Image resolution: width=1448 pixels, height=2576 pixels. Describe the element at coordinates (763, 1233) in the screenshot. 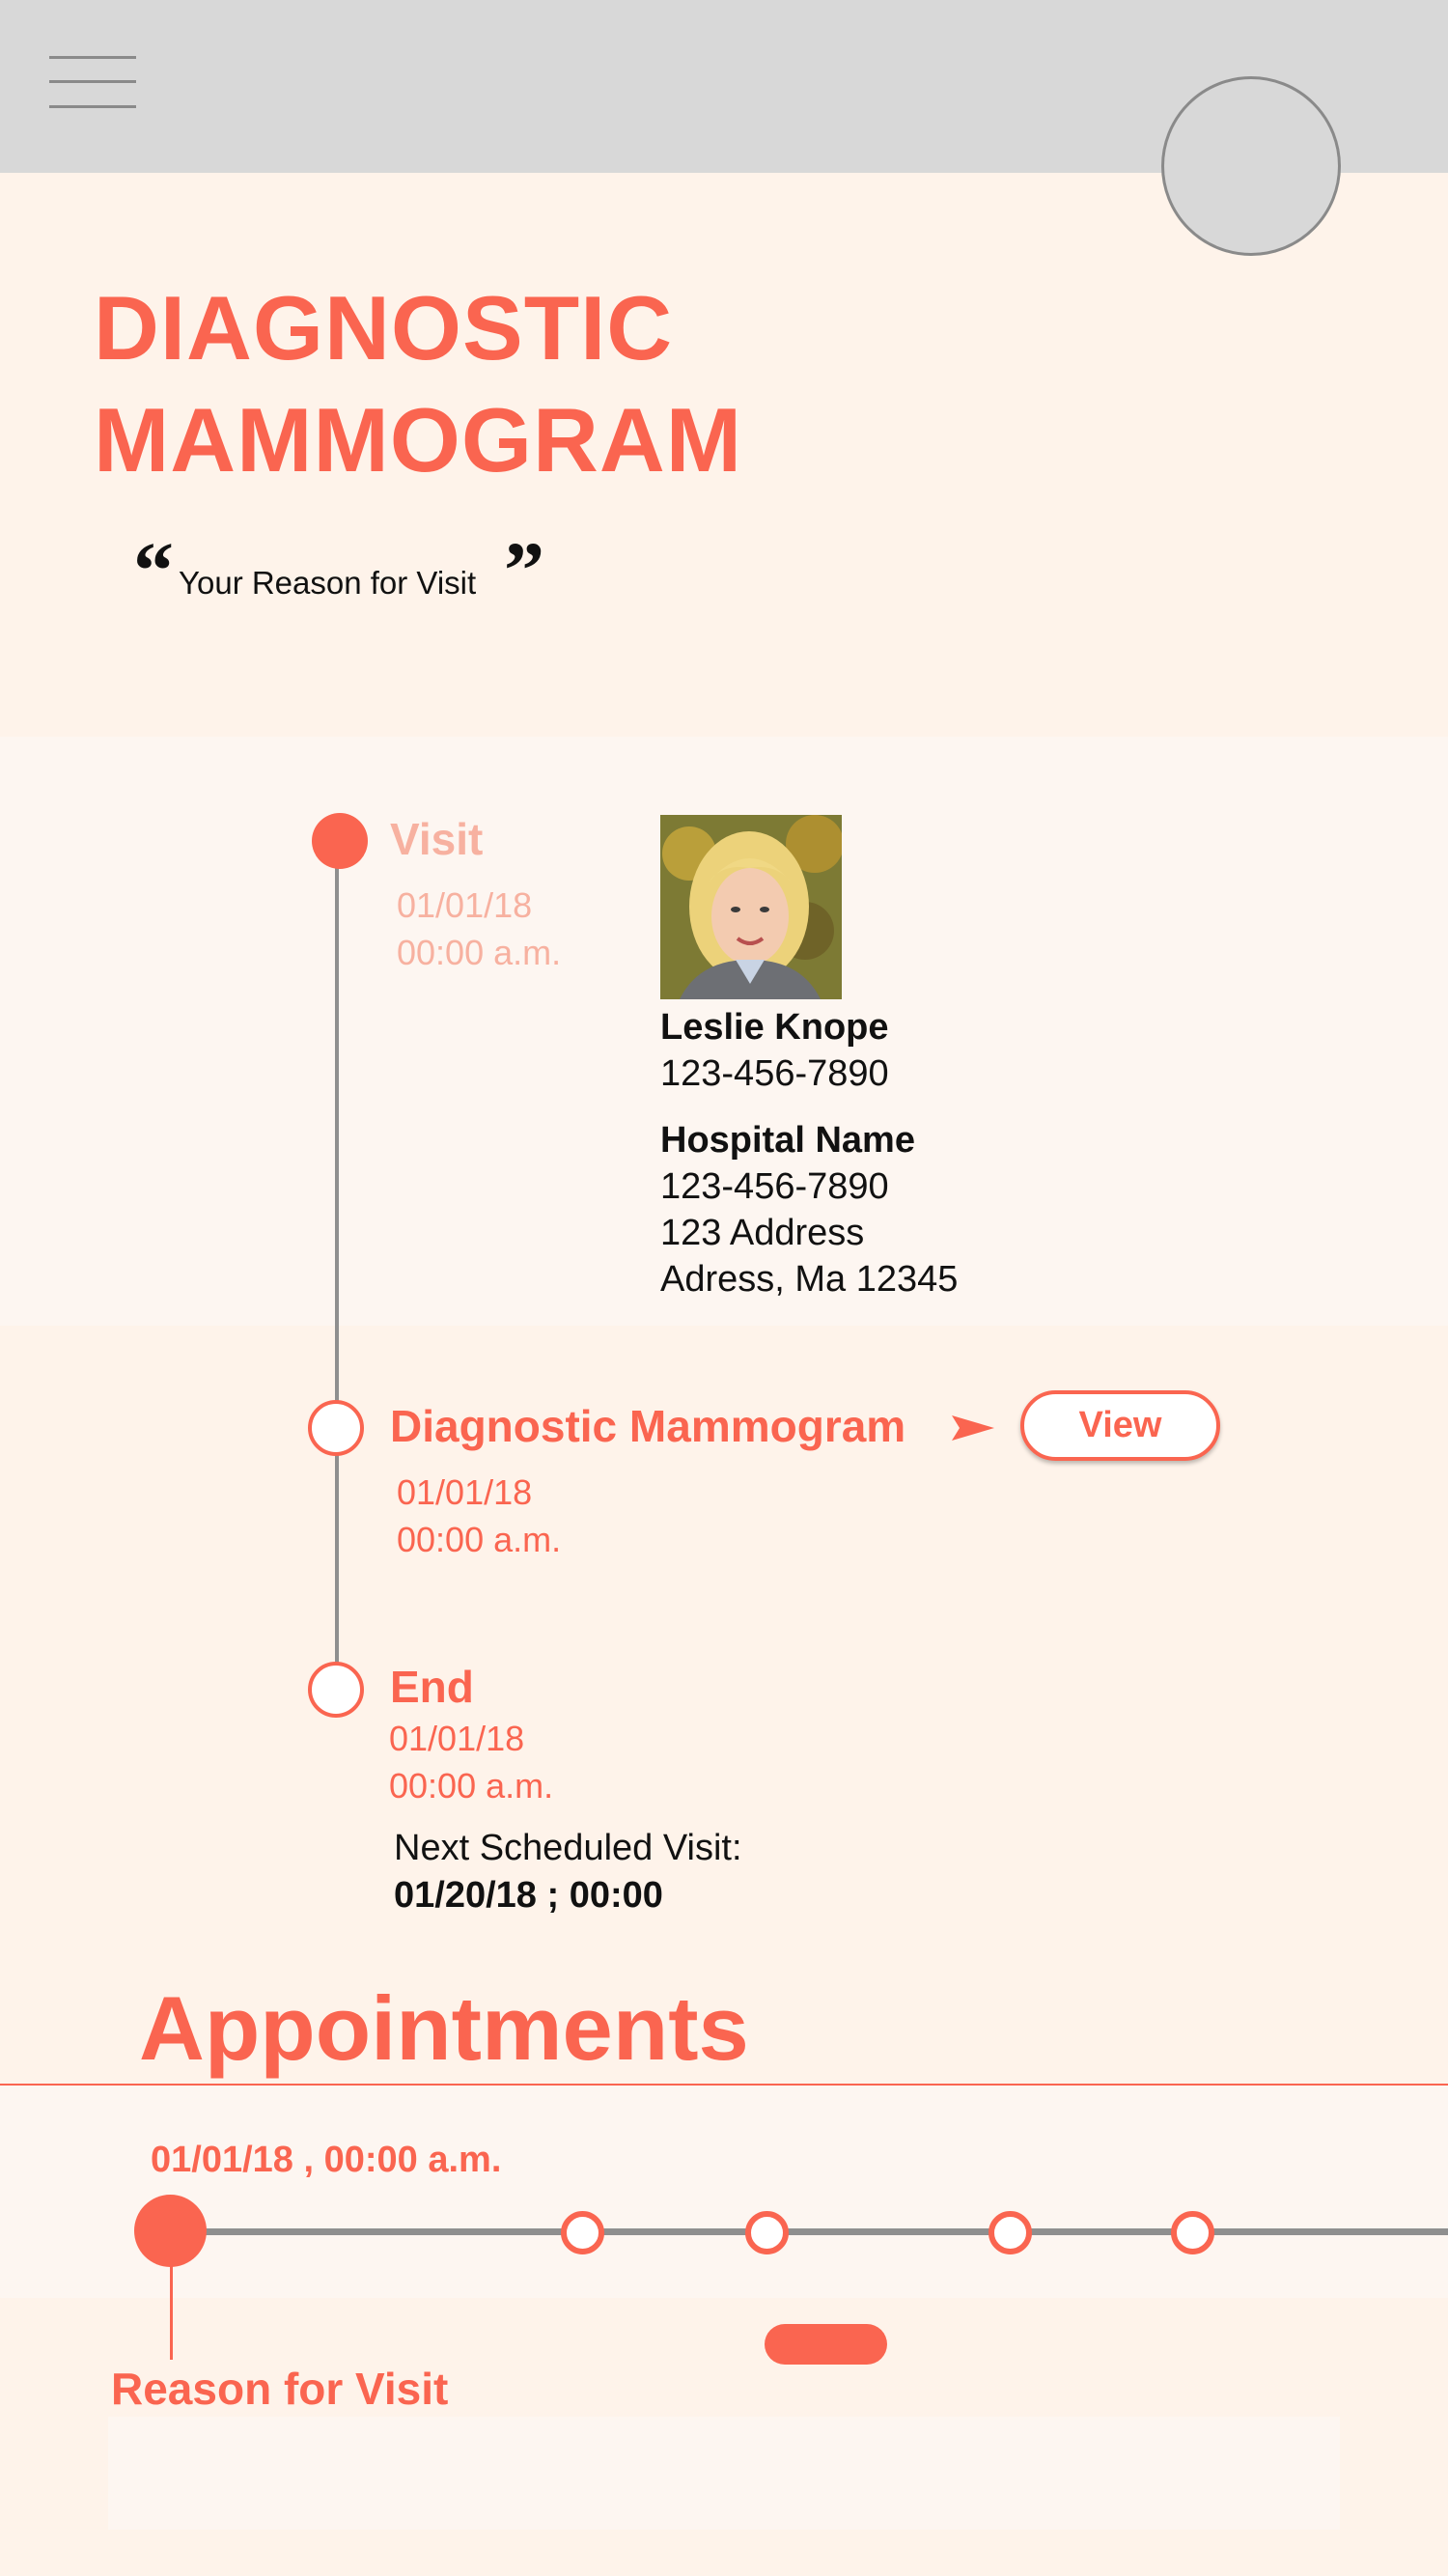

I see `hospital-address-line-1: 123 Address` at that location.